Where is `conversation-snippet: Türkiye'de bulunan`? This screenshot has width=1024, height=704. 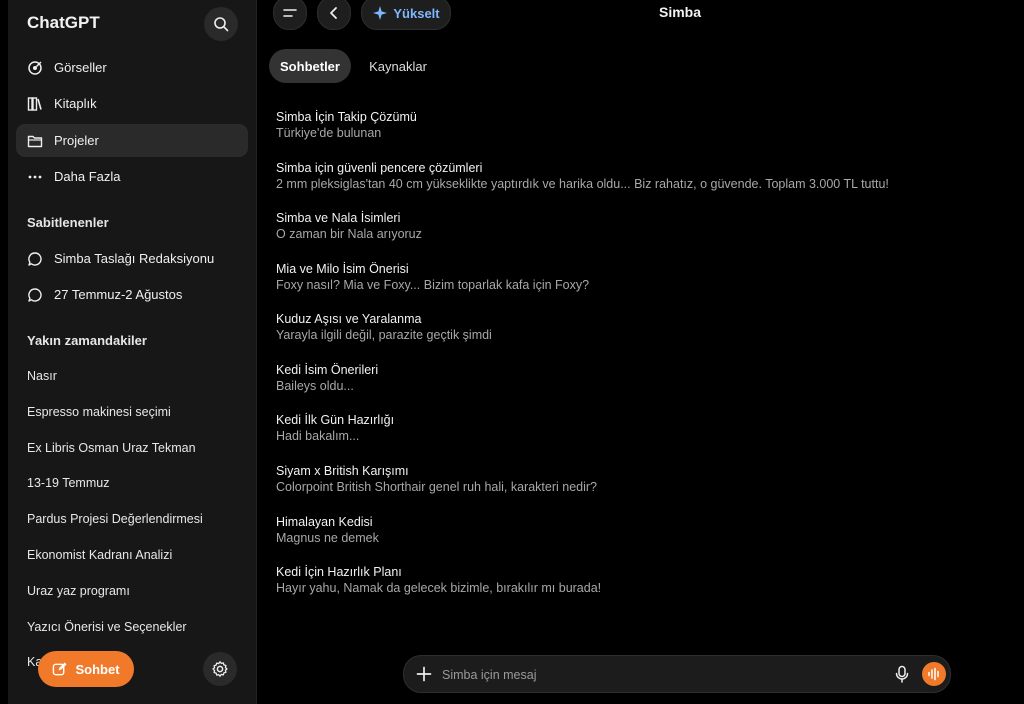
conversation-snippet: Türkiye'de bulunan is located at coordinates (329, 133).